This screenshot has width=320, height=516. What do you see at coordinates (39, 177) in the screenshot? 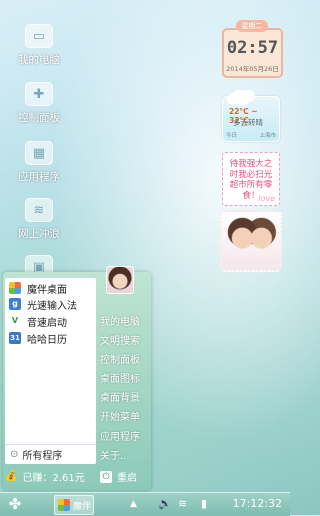
I see `desktop-icon-label: 应用程序` at bounding box center [39, 177].